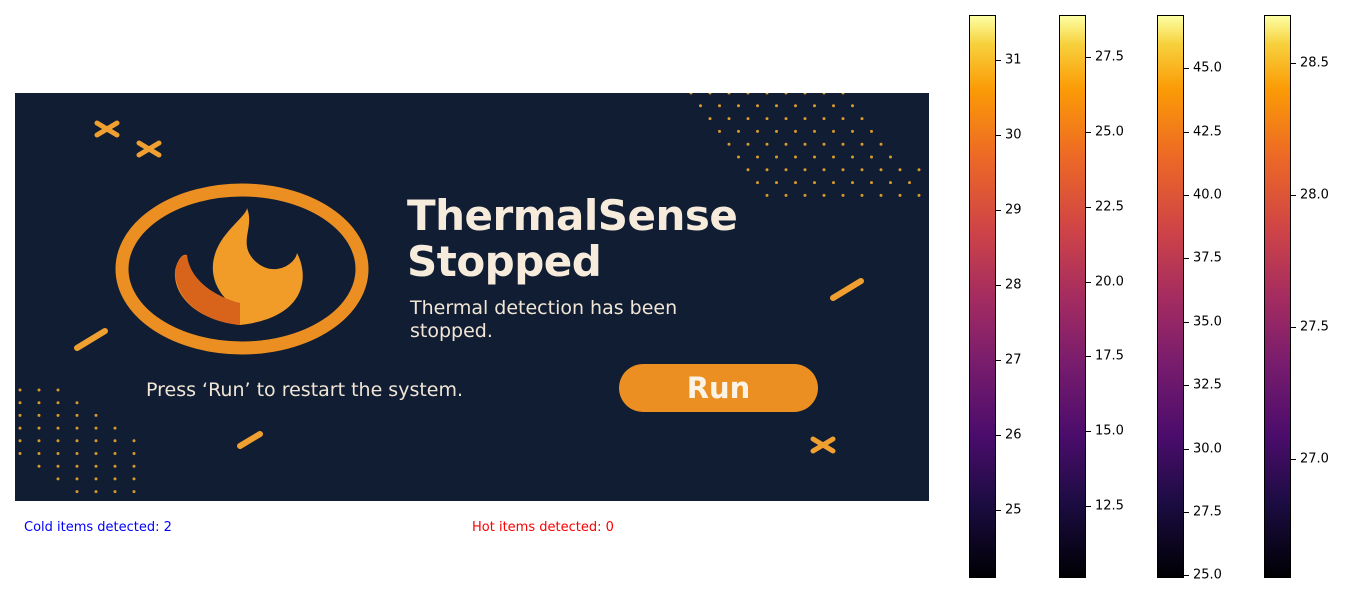  I want to click on colorbar-tick-label: 30, so click(1013, 135).